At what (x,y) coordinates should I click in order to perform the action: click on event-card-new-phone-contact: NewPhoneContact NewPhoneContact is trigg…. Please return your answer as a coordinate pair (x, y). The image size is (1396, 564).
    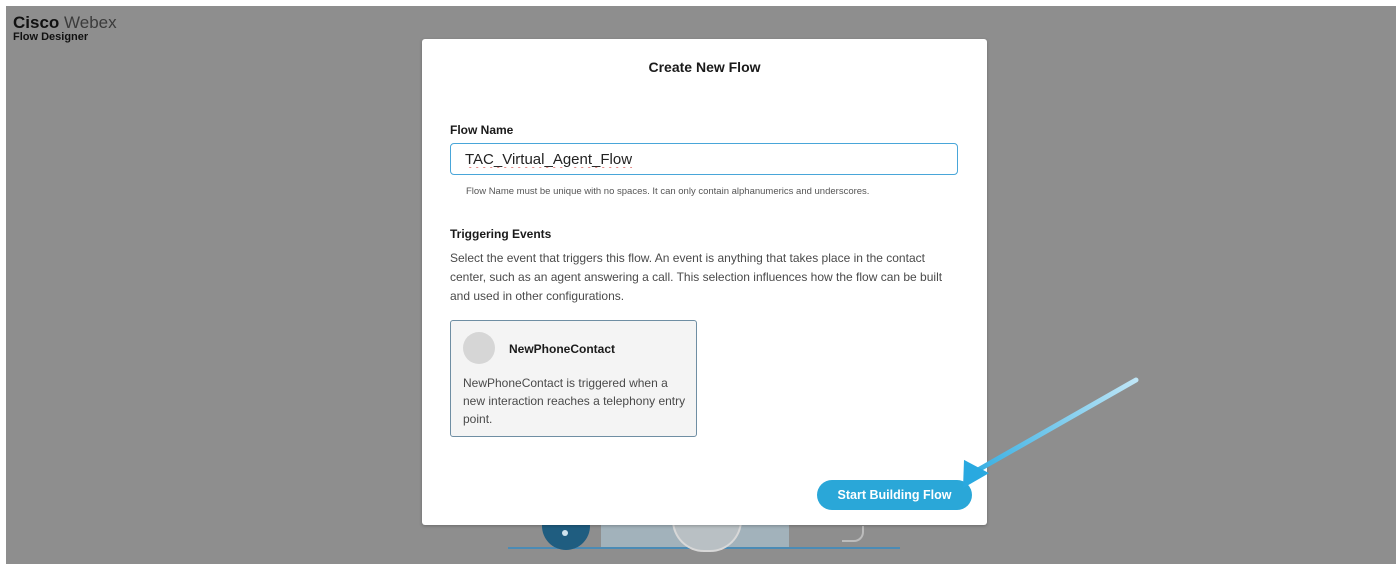
    Looking at the image, I should click on (573, 378).